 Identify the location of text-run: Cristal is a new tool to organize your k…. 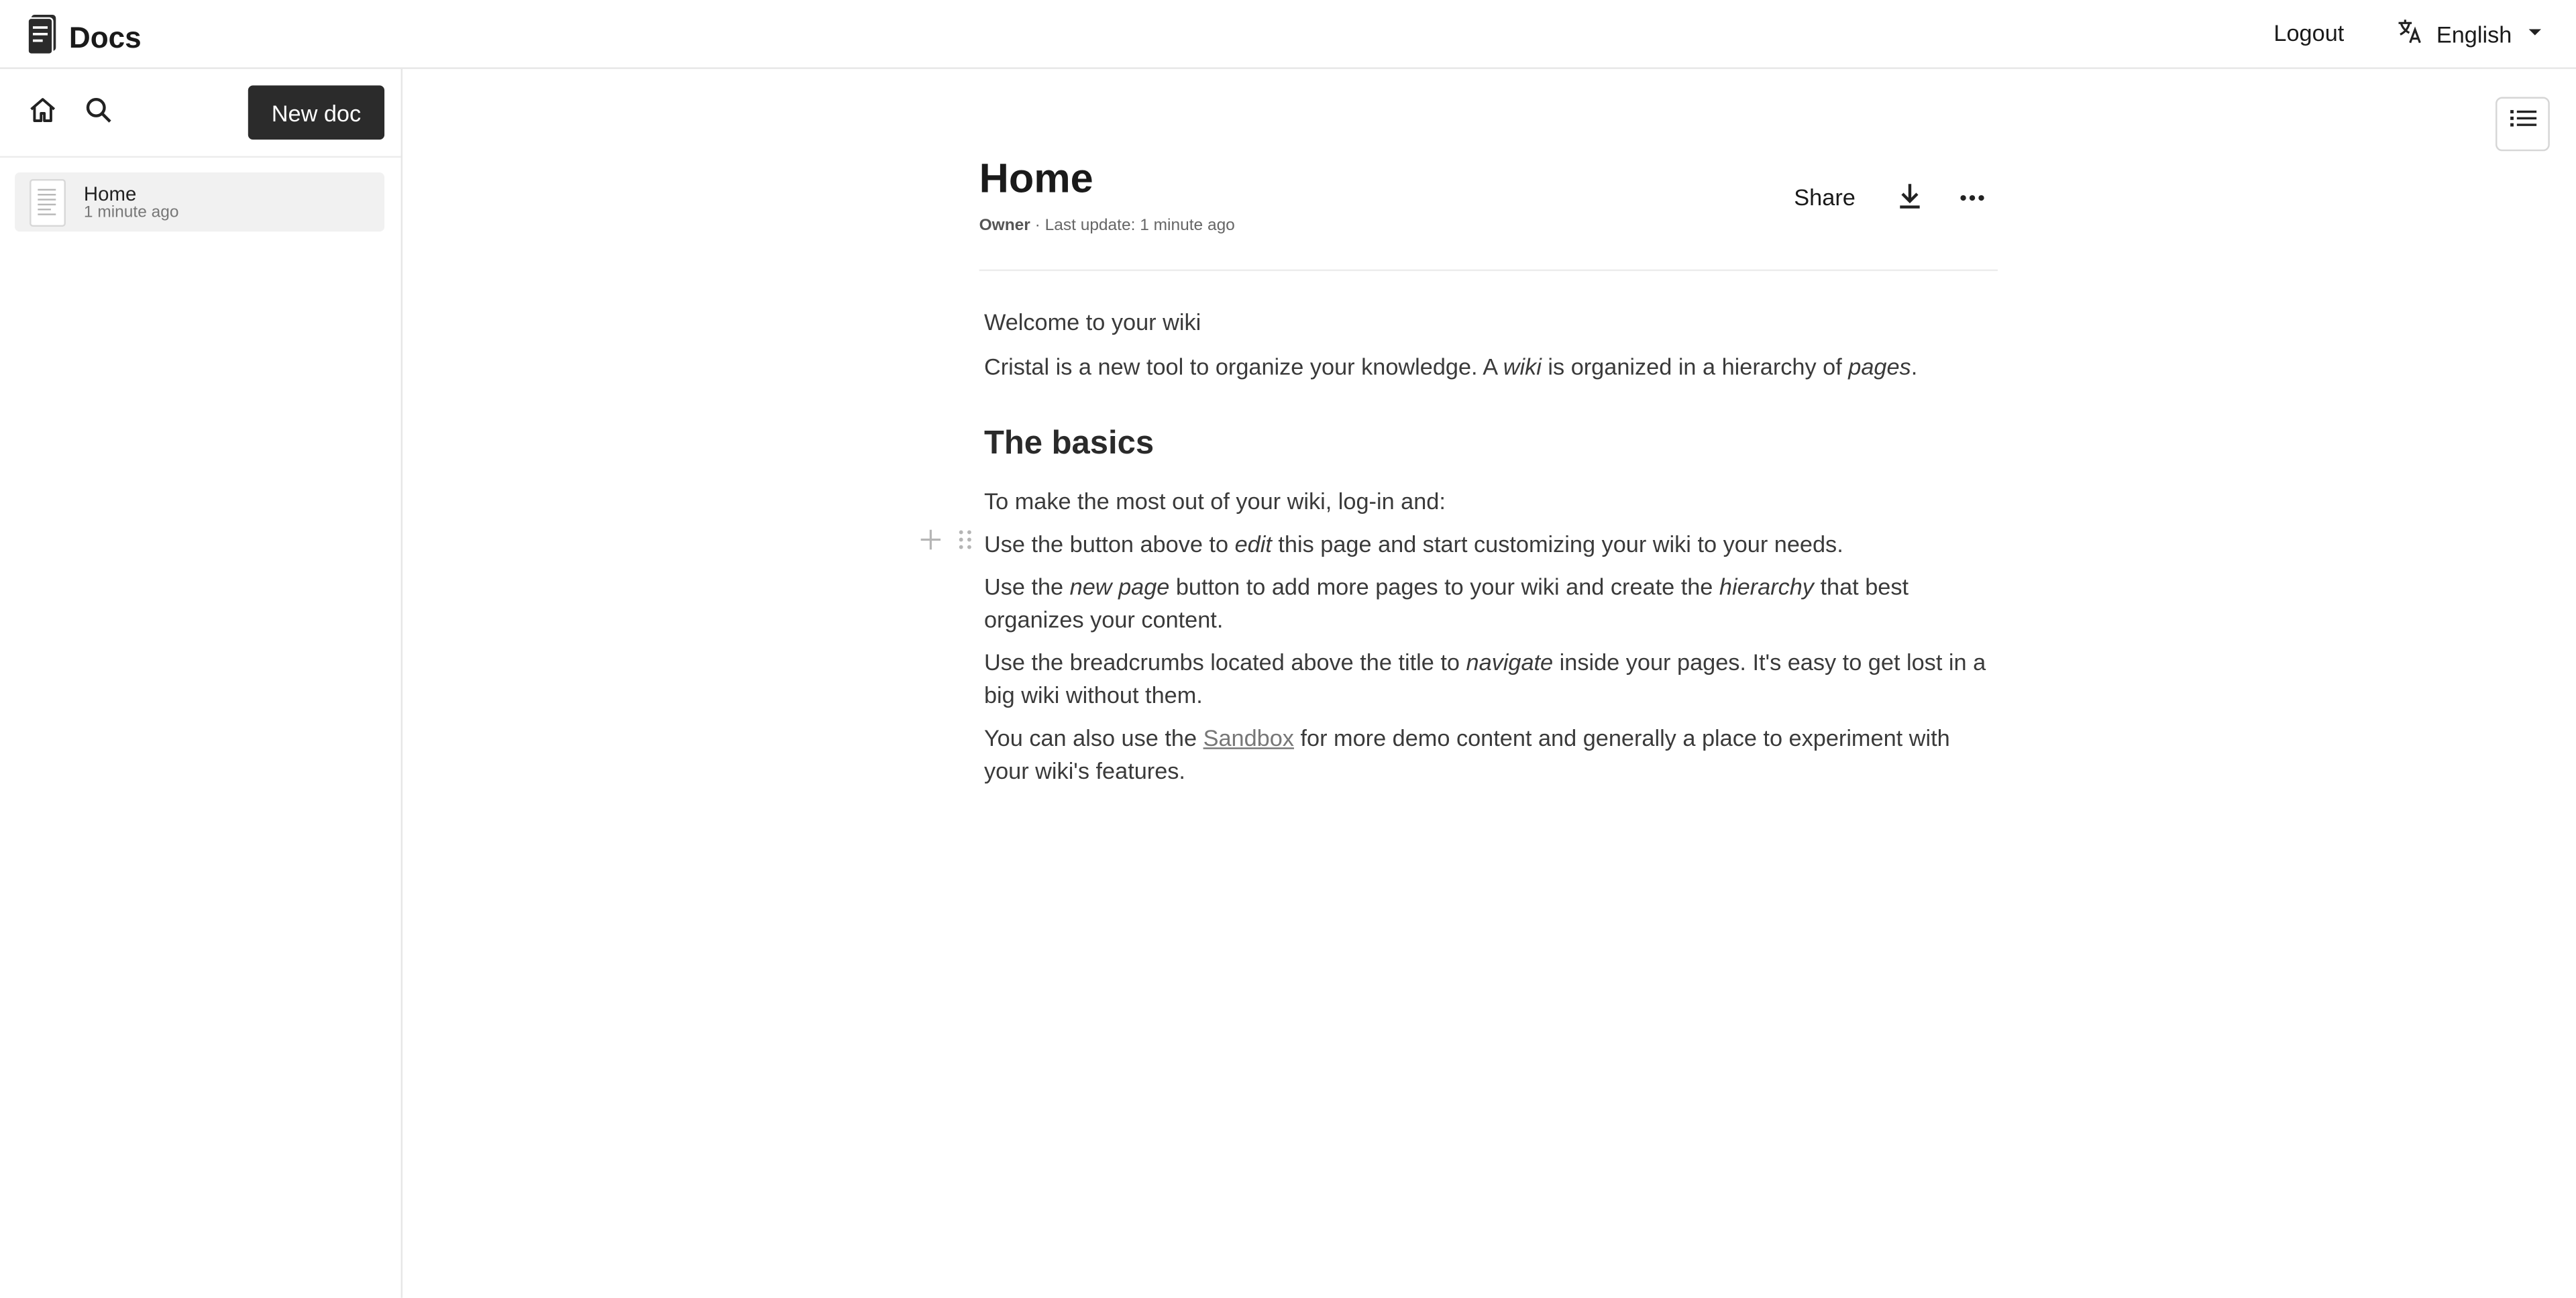
(1243, 366).